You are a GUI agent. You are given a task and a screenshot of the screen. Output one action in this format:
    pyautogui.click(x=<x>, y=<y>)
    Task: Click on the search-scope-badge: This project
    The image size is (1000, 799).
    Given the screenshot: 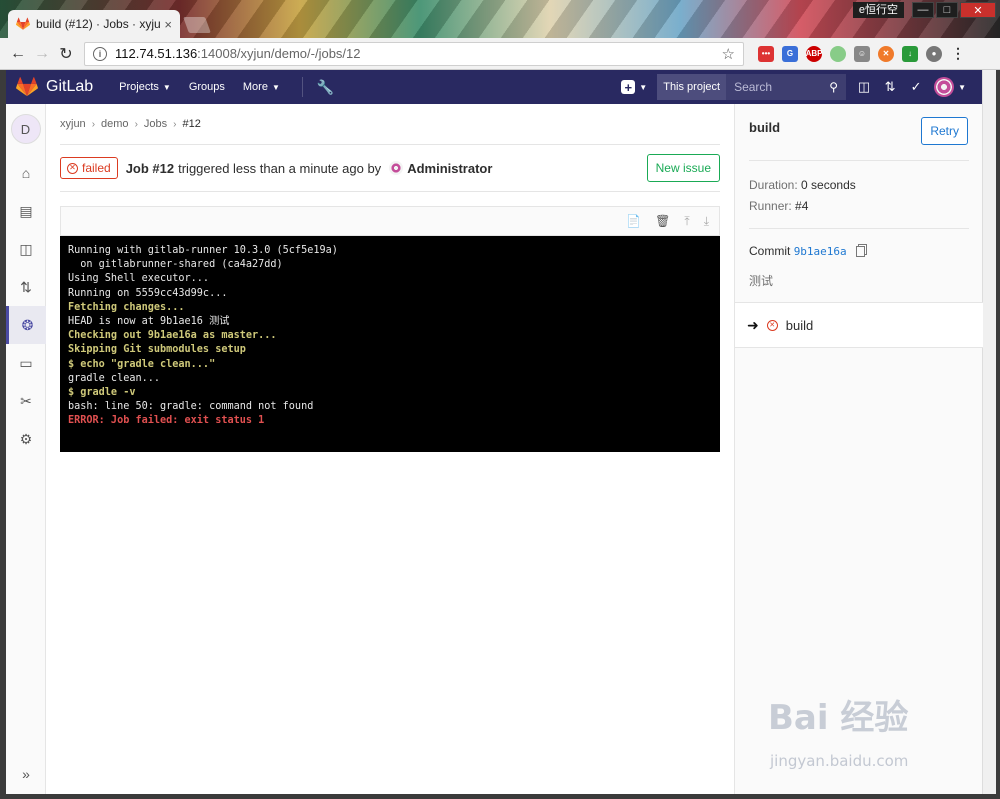 What is the action you would take?
    pyautogui.click(x=692, y=87)
    